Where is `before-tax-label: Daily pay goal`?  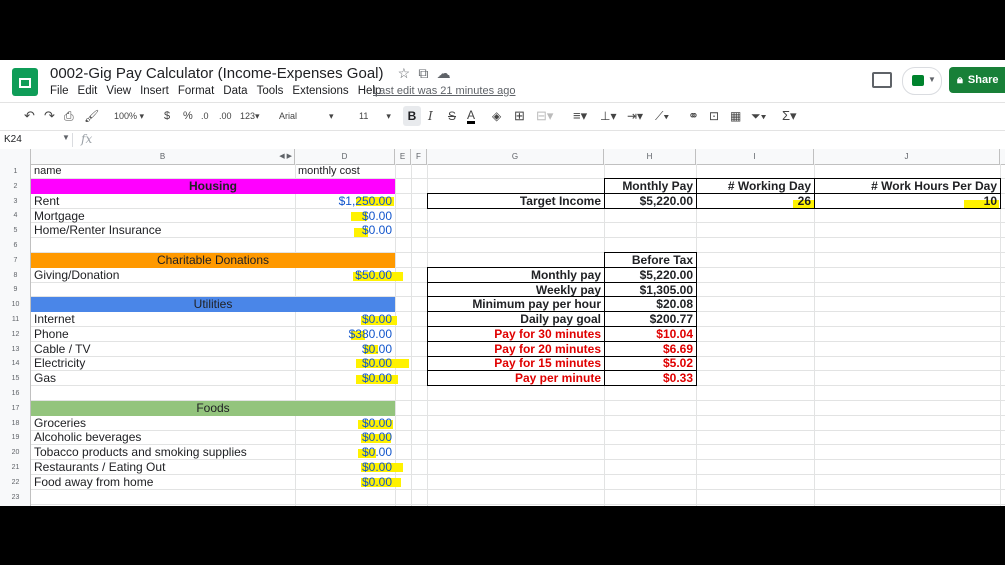
before-tax-label: Daily pay goal is located at coordinates (515, 319).